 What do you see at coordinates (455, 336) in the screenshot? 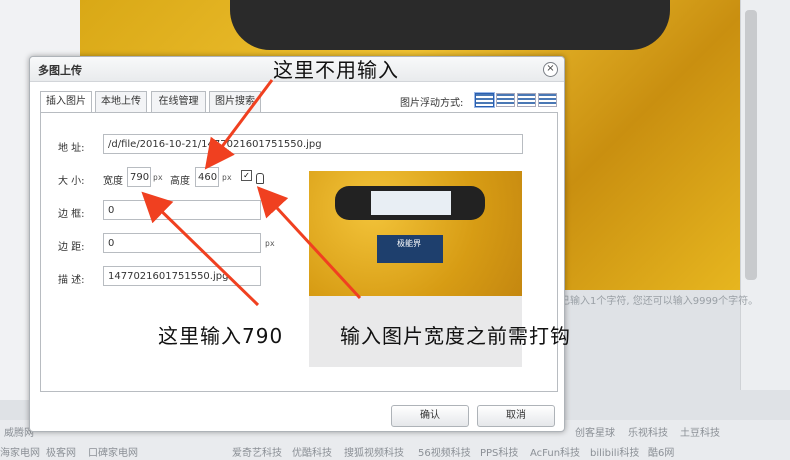
I see `annotation-right: 输入图片宽度之前需打钩` at bounding box center [455, 336].